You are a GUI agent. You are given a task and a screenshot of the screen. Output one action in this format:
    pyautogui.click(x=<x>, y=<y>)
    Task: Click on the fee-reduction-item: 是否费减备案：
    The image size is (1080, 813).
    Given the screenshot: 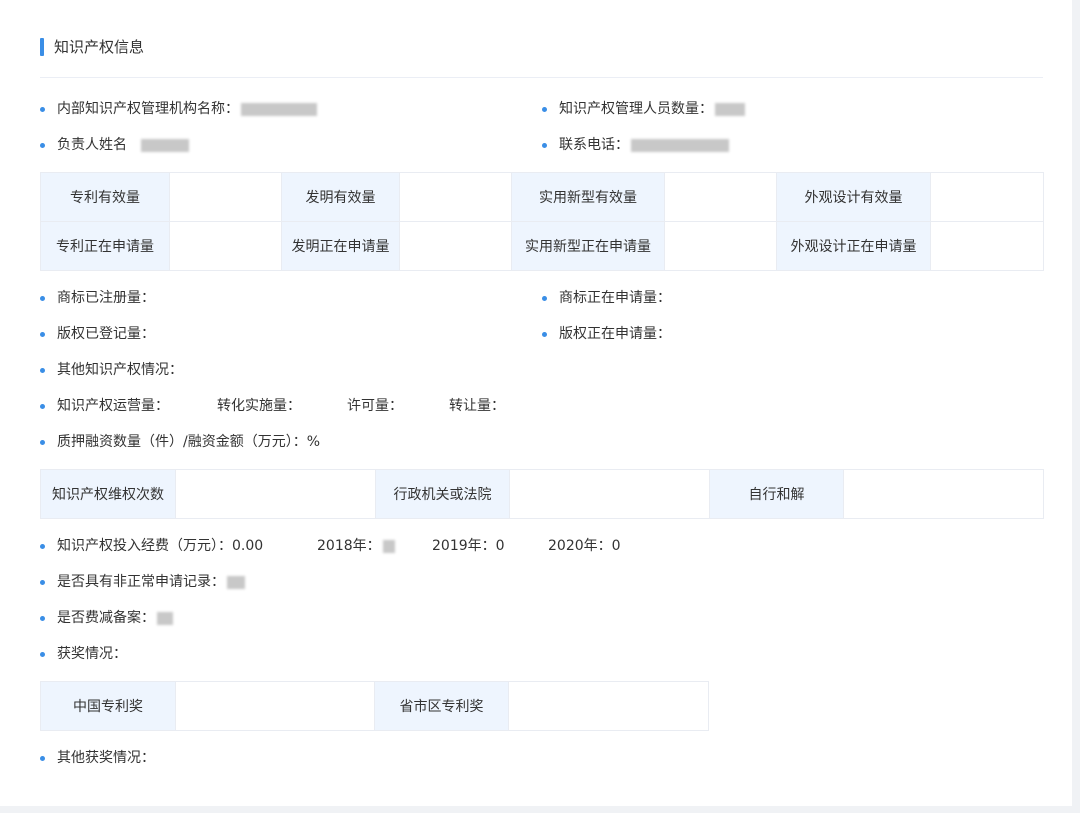 What is the action you would take?
    pyautogui.click(x=106, y=618)
    